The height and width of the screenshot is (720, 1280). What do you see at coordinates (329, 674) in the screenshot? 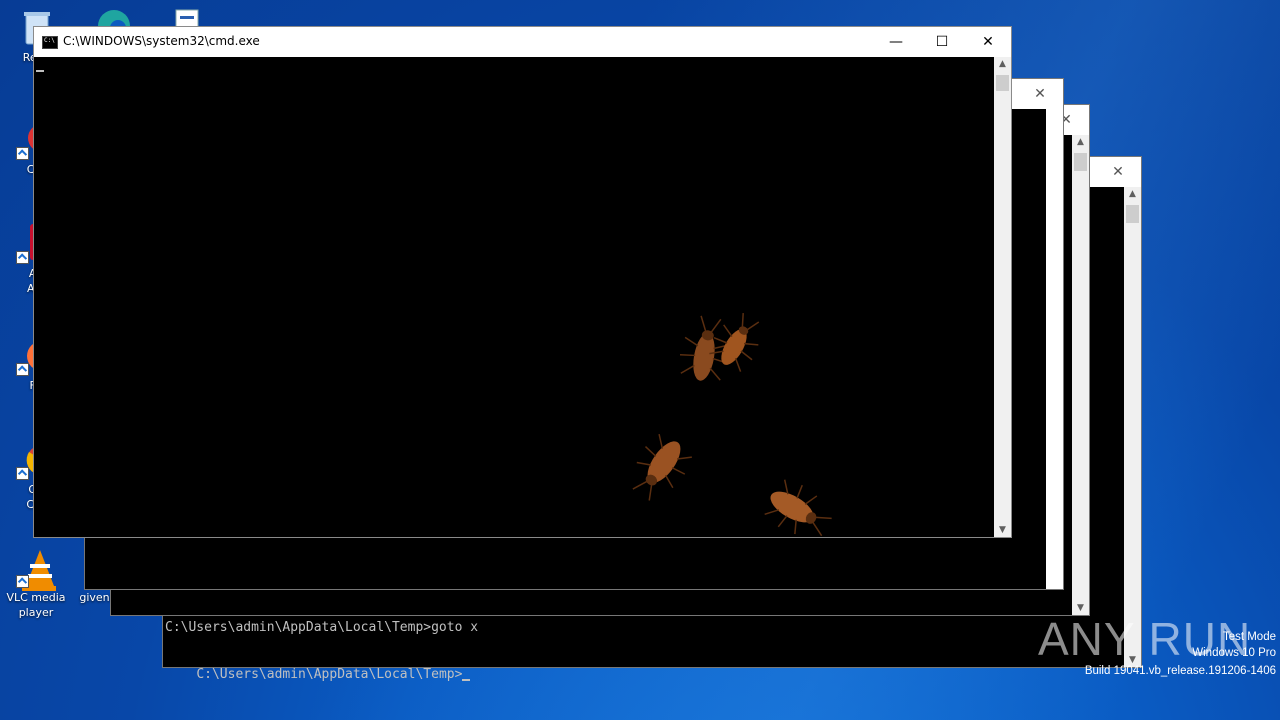
I see `console-prompt: C:\Users\admin\AppData\Local\Temp>` at bounding box center [329, 674].